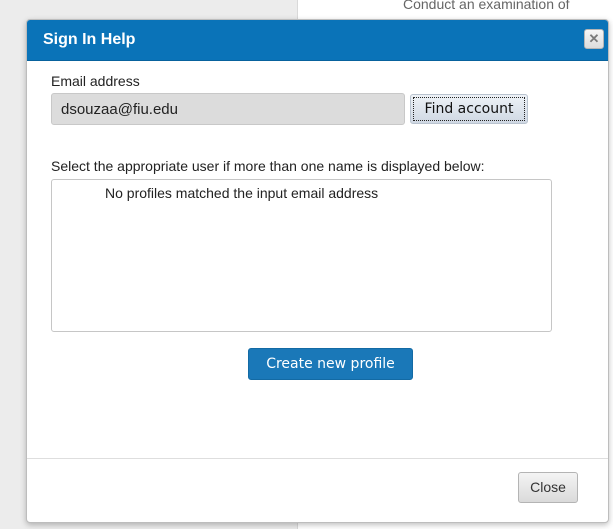 The width and height of the screenshot is (613, 529). Describe the element at coordinates (95, 81) in the screenshot. I see `email-label: Email address` at that location.